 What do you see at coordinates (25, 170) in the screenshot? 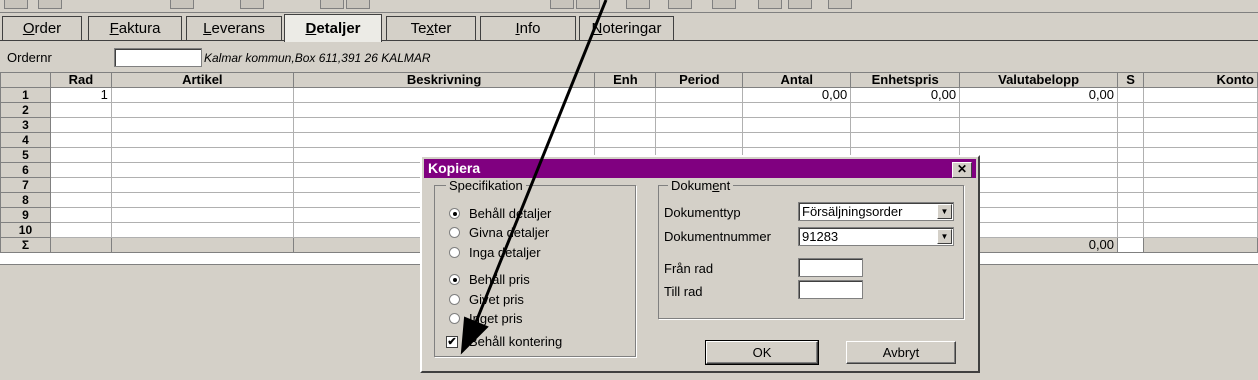
I see `row-number: 6` at bounding box center [25, 170].